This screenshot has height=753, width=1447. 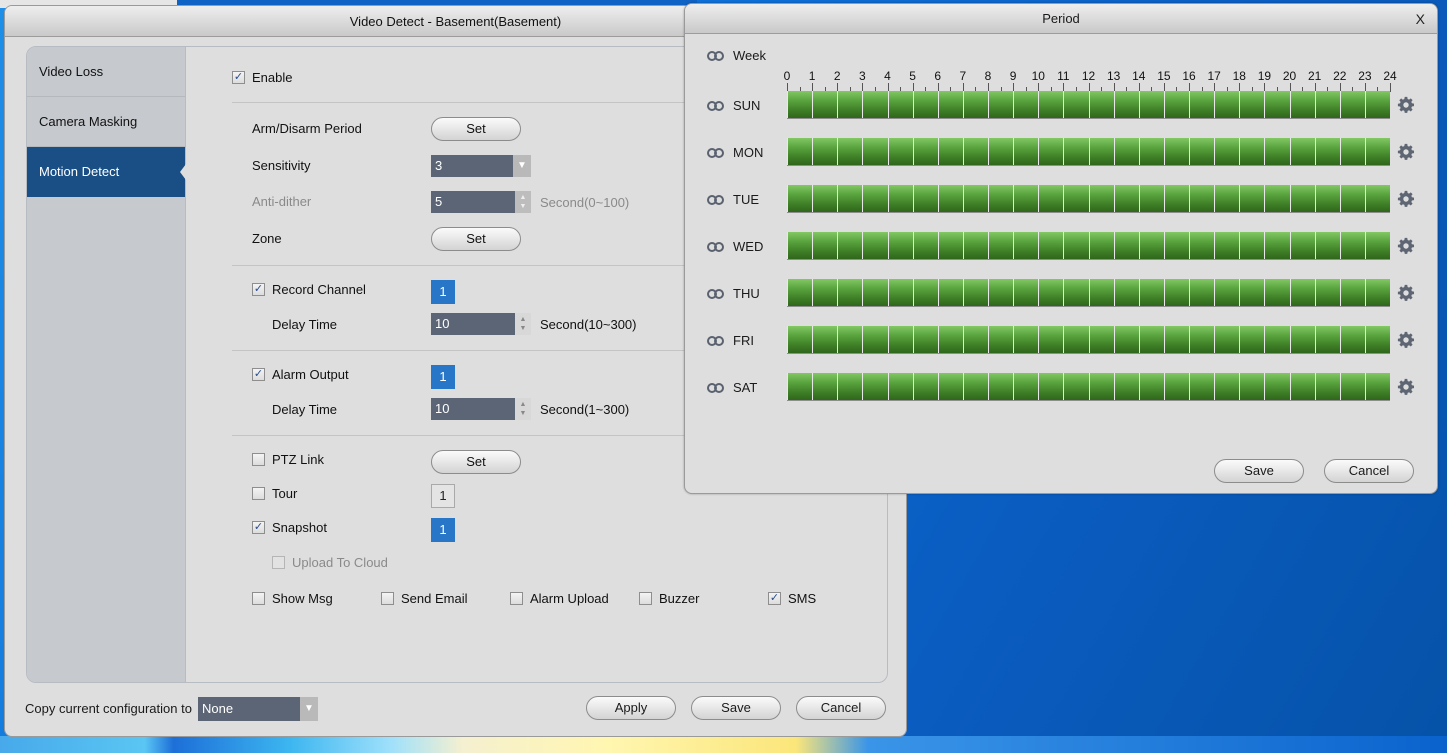 I want to click on sidebar-item-camera-masking: Camera Masking, so click(x=106, y=122).